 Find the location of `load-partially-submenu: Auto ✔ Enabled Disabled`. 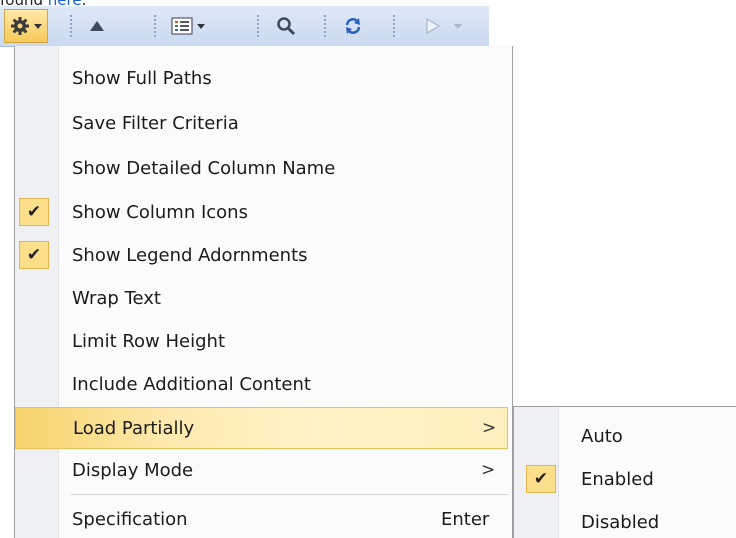

load-partially-submenu: Auto ✔ Enabled Disabled is located at coordinates (624, 472).